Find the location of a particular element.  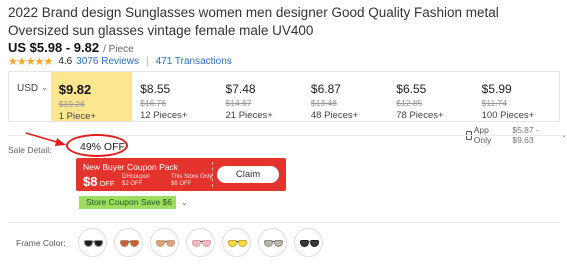

price-unit: / Piece is located at coordinates (118, 49).